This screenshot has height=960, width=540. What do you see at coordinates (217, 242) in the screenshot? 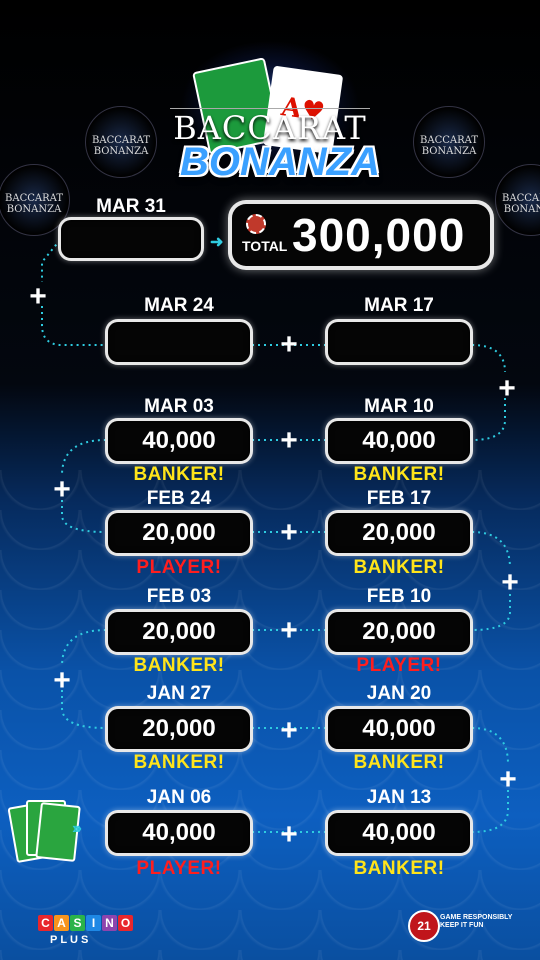
I see `arrow-right-icon: ➜` at bounding box center [217, 242].